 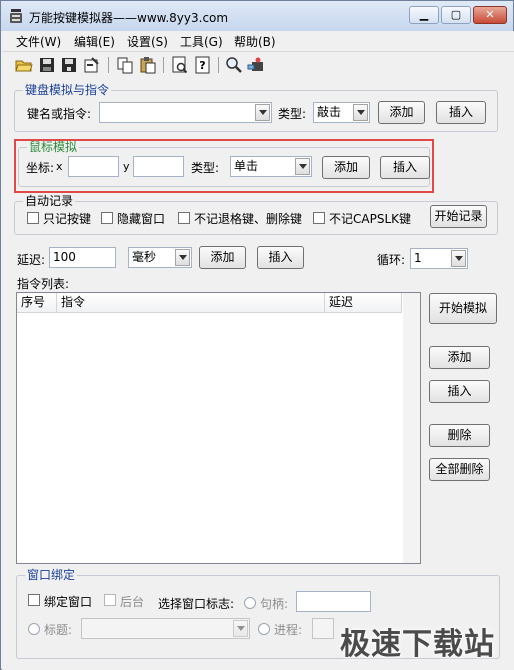 I want to click on toolbar: ?, so click(x=258, y=64).